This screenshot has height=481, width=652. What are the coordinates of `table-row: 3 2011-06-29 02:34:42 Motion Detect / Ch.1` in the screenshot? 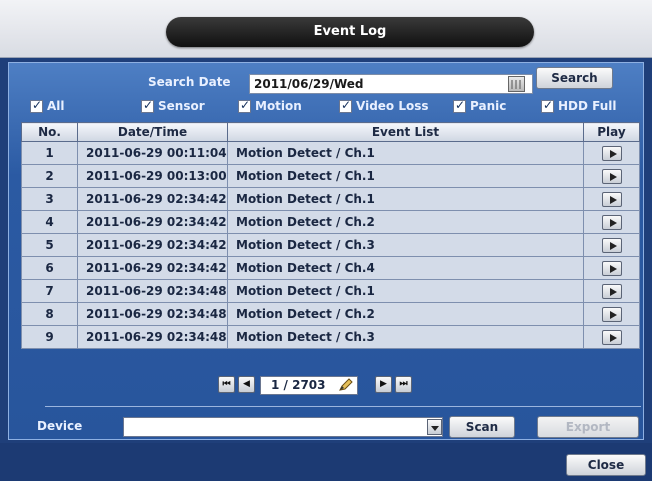 It's located at (330, 199).